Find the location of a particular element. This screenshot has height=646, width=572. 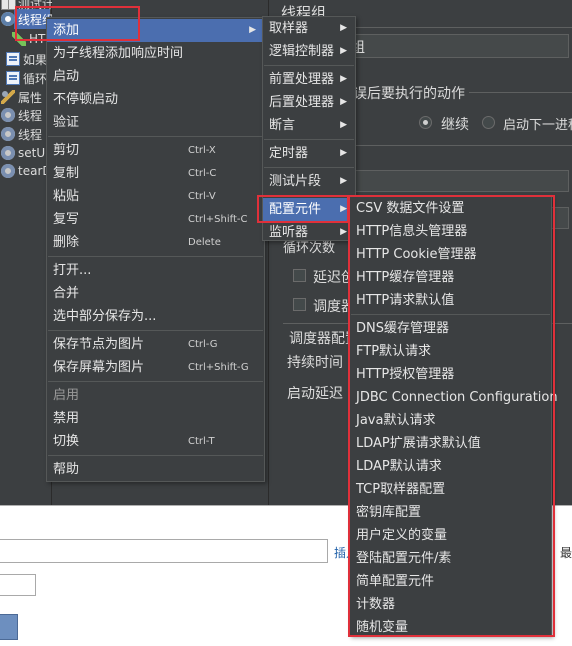

loop-controller-icon is located at coordinates (13, 78).